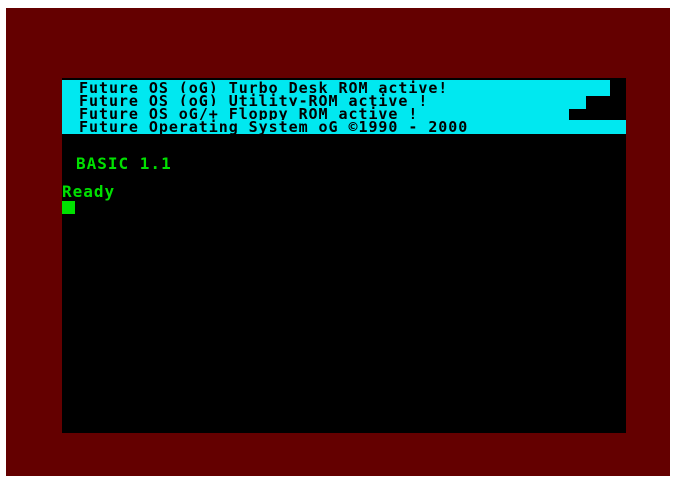 The width and height of the screenshot is (675, 477). I want to click on ready-prompt: Ready, so click(89, 191).